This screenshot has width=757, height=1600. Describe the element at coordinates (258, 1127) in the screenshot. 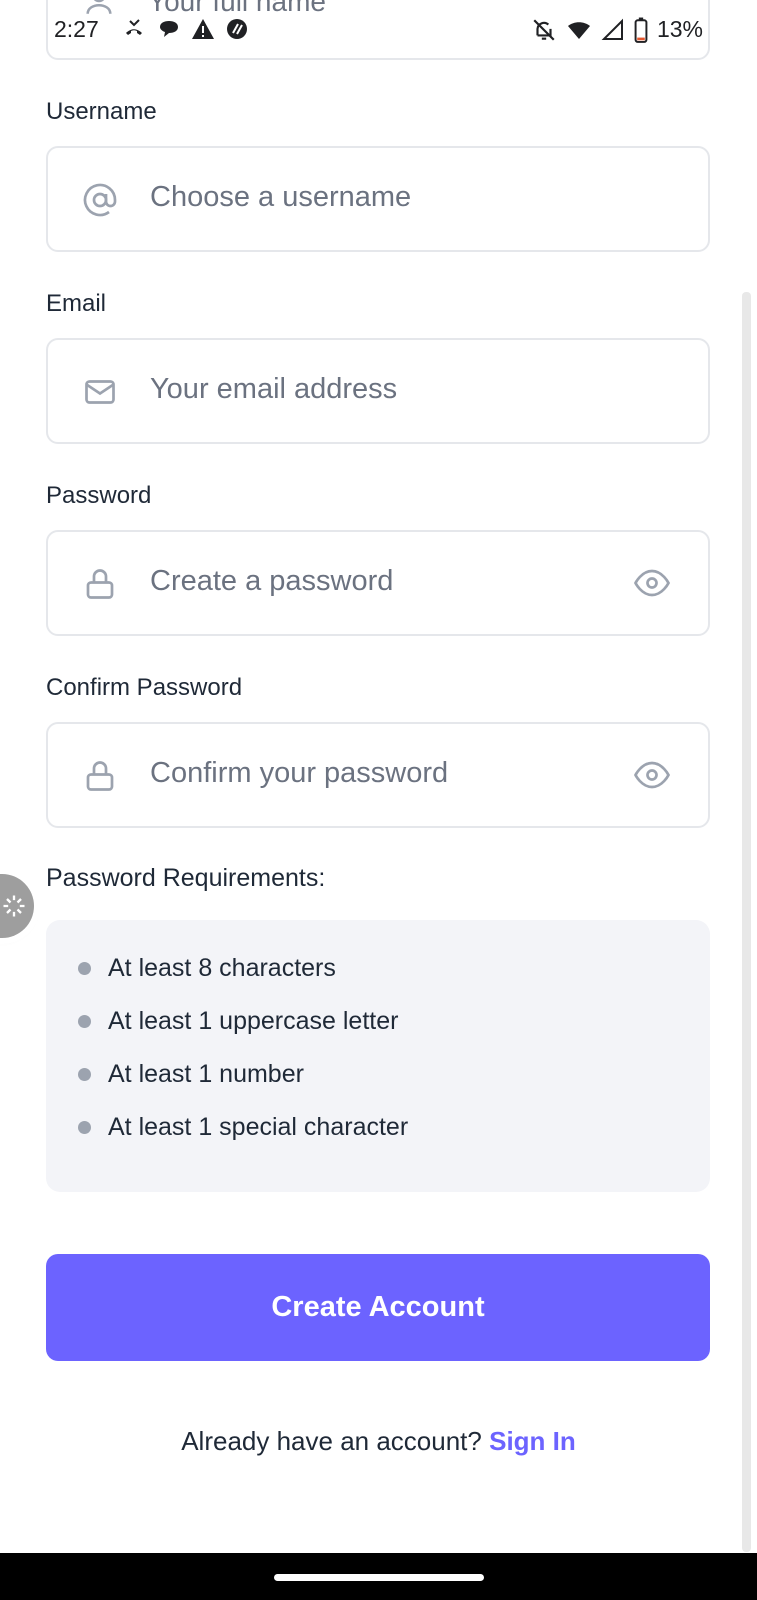

I see `requirement-text: At least 1 special character` at that location.